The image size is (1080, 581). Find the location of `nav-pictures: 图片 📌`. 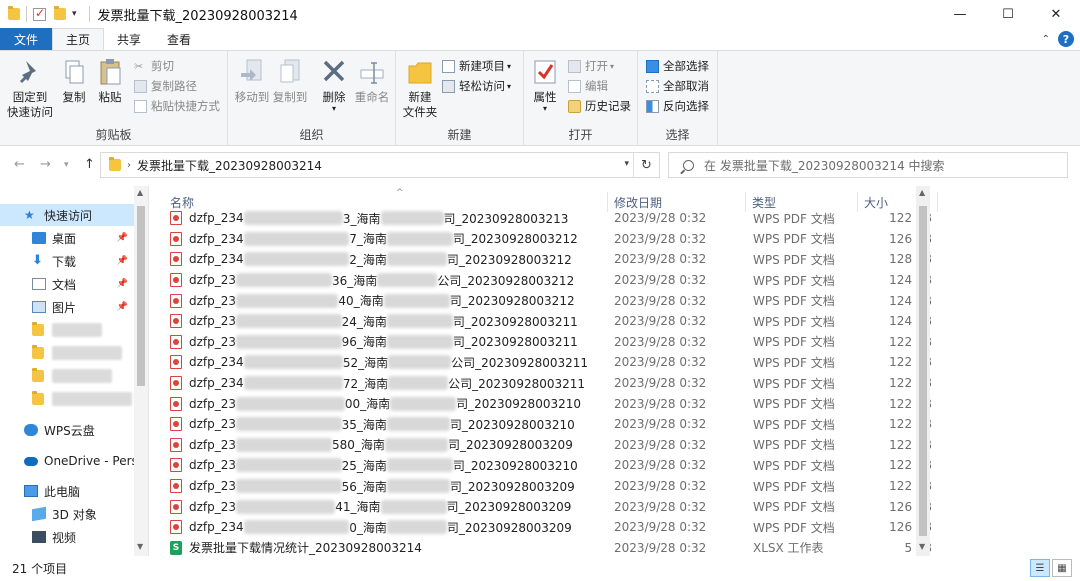

nav-pictures: 图片 📌 is located at coordinates (67, 307).